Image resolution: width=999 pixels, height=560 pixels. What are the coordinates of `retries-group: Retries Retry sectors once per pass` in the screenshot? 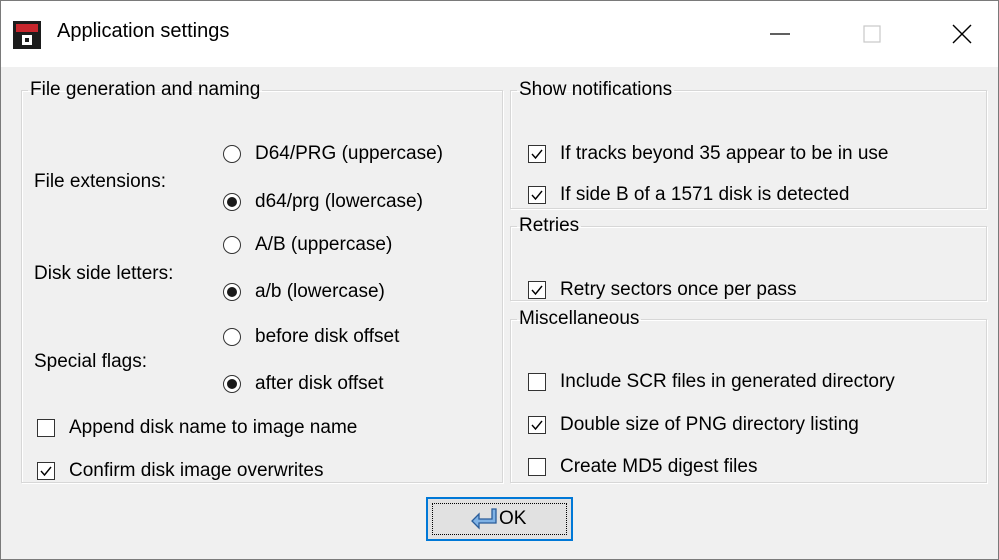 It's located at (748, 258).